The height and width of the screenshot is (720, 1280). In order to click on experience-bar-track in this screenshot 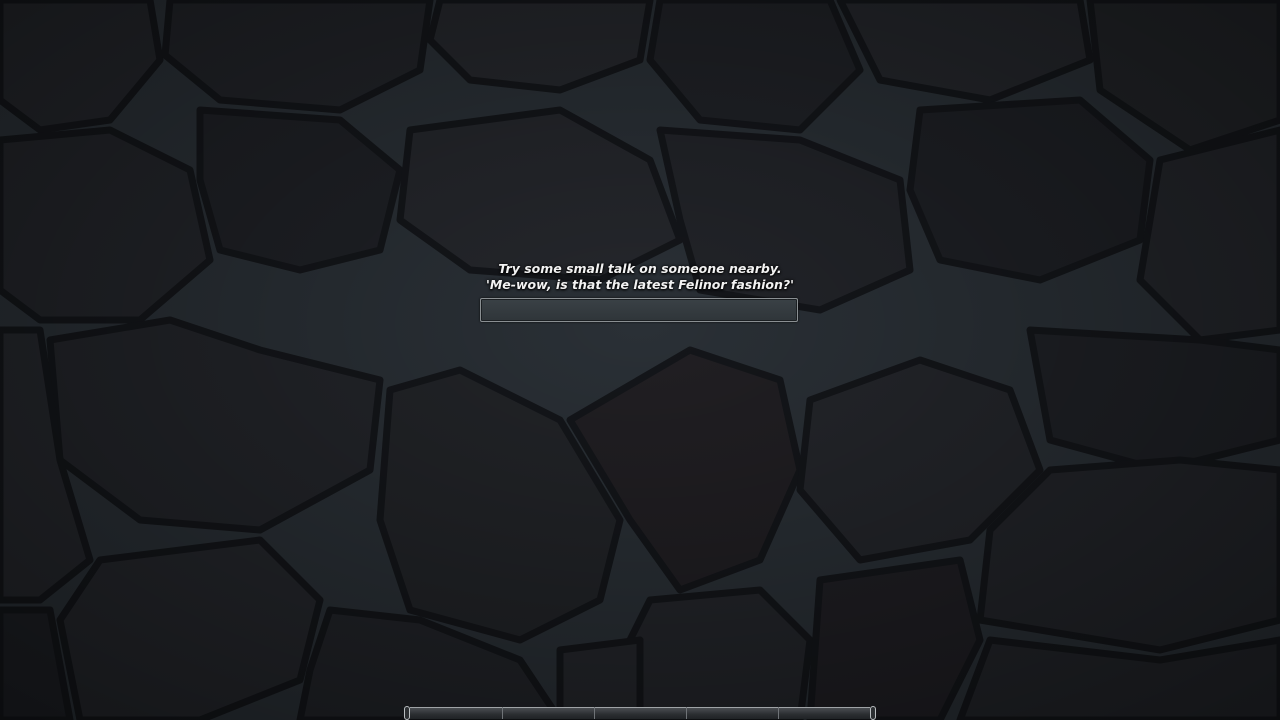, I will do `click(640, 713)`.